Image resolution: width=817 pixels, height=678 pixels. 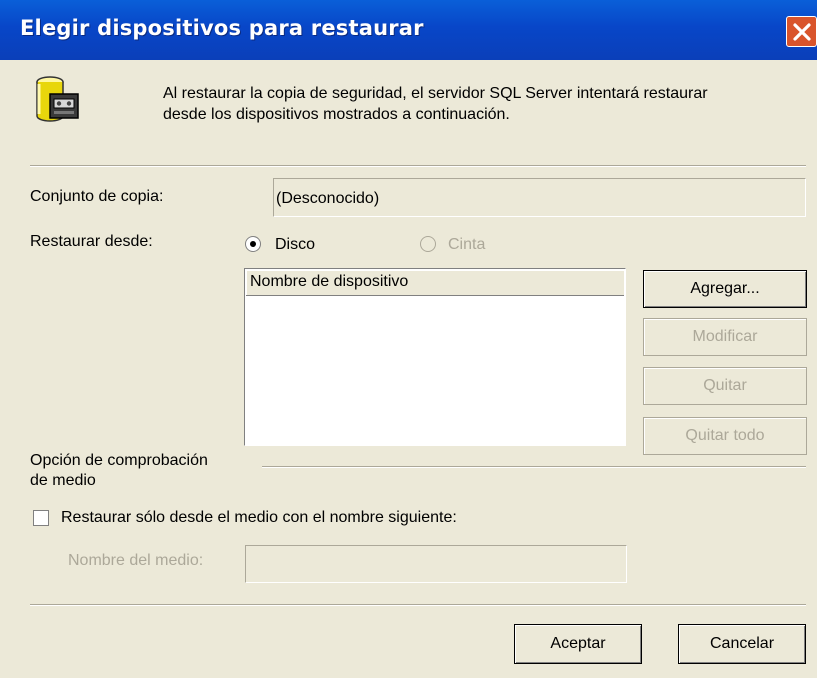 What do you see at coordinates (253, 244) in the screenshot?
I see `radio-disk-button` at bounding box center [253, 244].